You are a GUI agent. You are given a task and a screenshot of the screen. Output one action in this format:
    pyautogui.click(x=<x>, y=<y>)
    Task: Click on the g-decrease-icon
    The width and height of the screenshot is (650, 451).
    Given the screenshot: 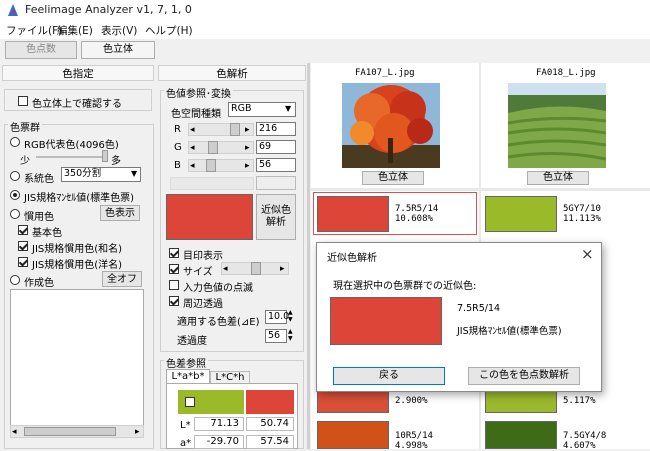 What is the action you would take?
    pyautogui.click(x=192, y=147)
    